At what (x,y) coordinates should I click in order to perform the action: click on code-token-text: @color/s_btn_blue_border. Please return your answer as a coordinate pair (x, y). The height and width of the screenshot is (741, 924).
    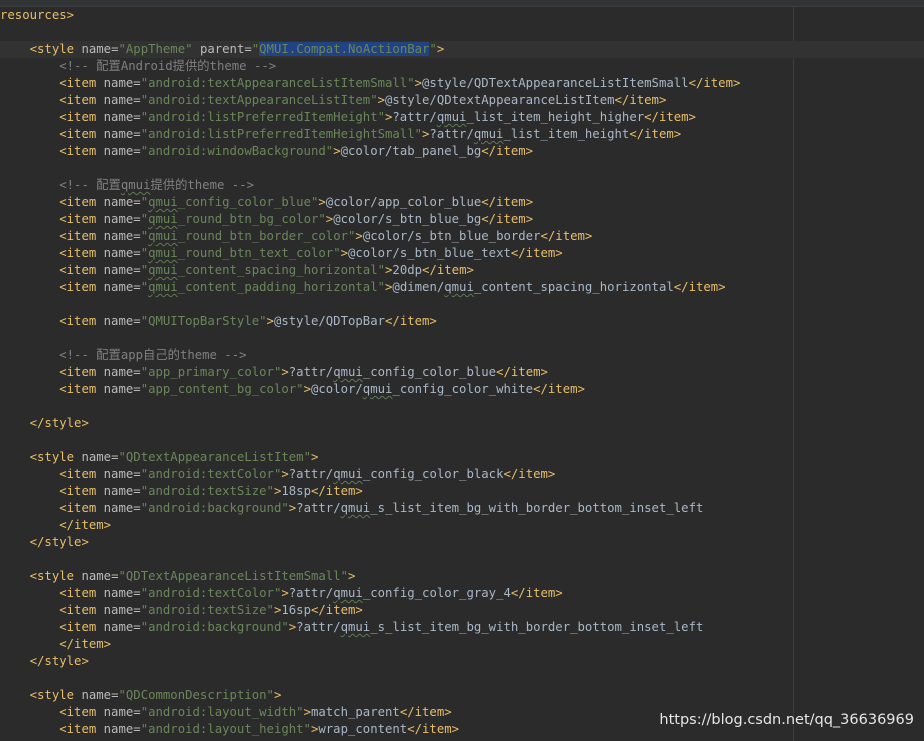
    Looking at the image, I should click on (451, 236).